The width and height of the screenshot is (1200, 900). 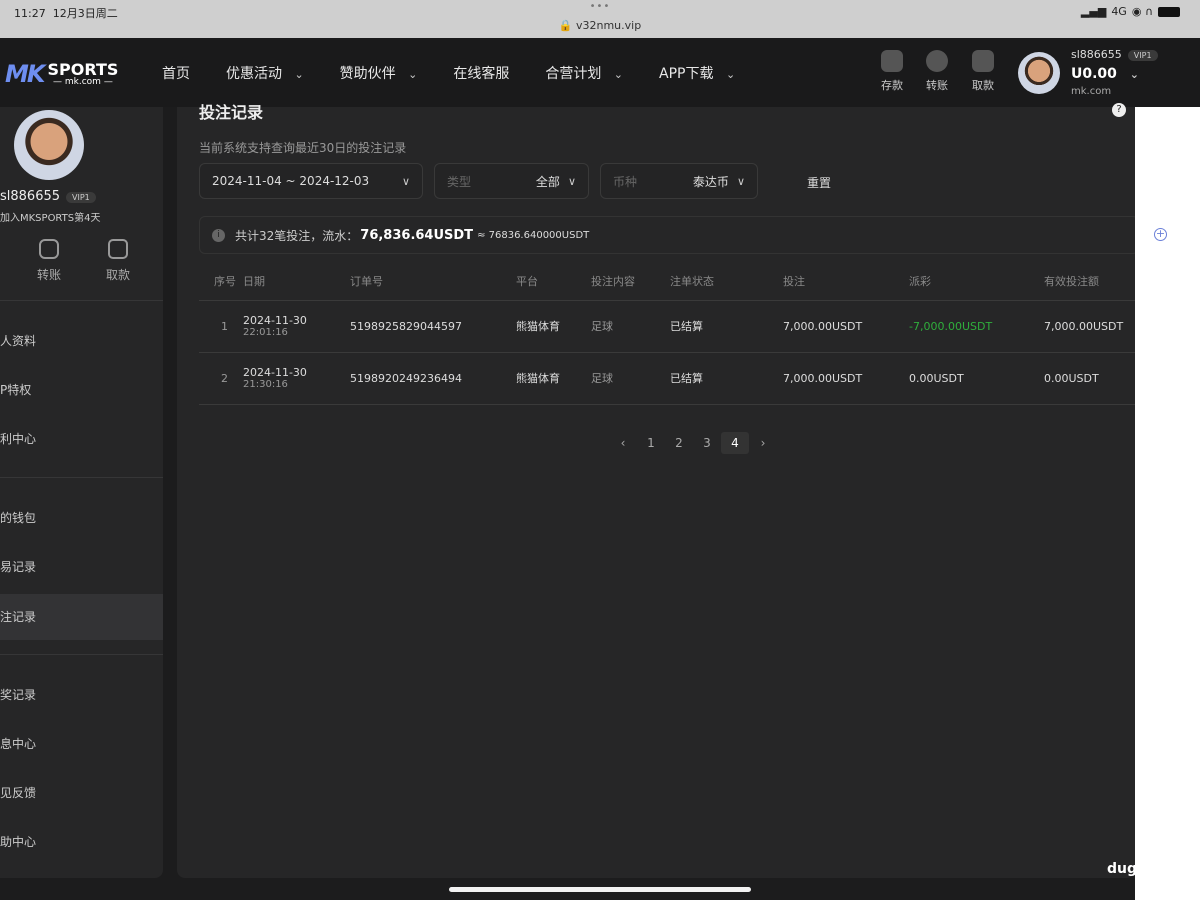 I want to click on balance: U0.00 ⌄, so click(x=1105, y=74).